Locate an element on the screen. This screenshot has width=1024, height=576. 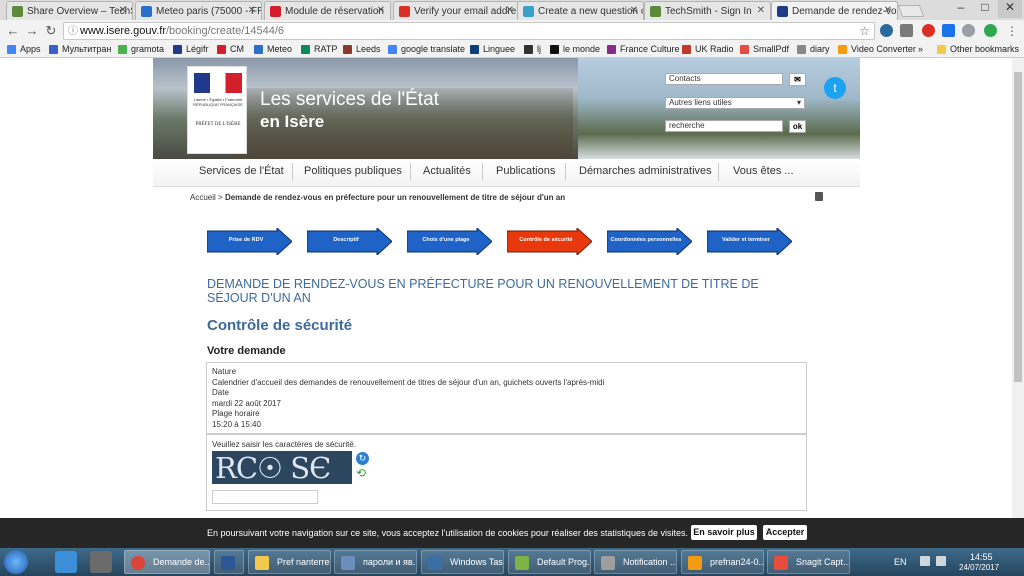
bookmark-item: UK Radio is located at coordinates (708, 49).